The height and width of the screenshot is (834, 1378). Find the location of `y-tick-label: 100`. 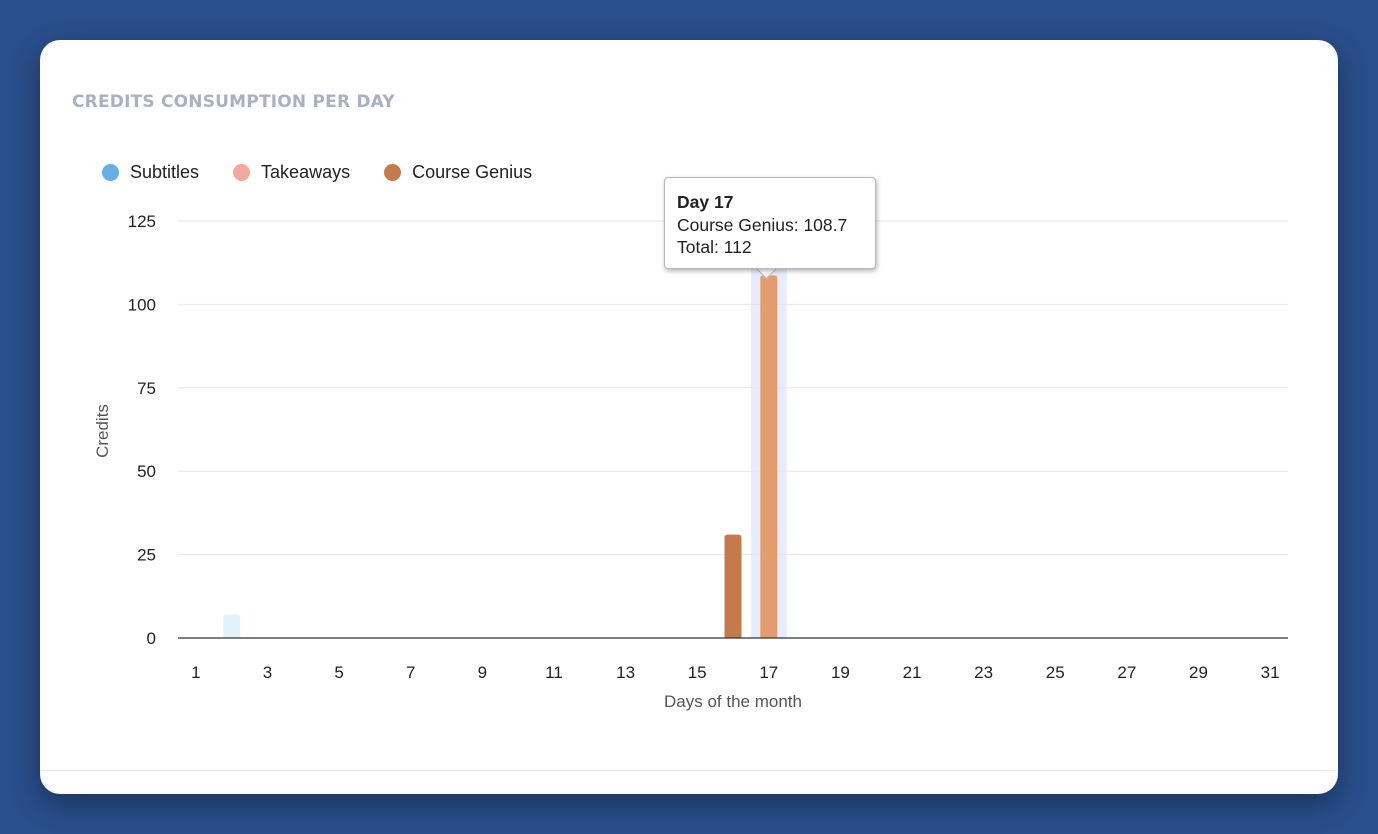

y-tick-label: 100 is located at coordinates (142, 304).